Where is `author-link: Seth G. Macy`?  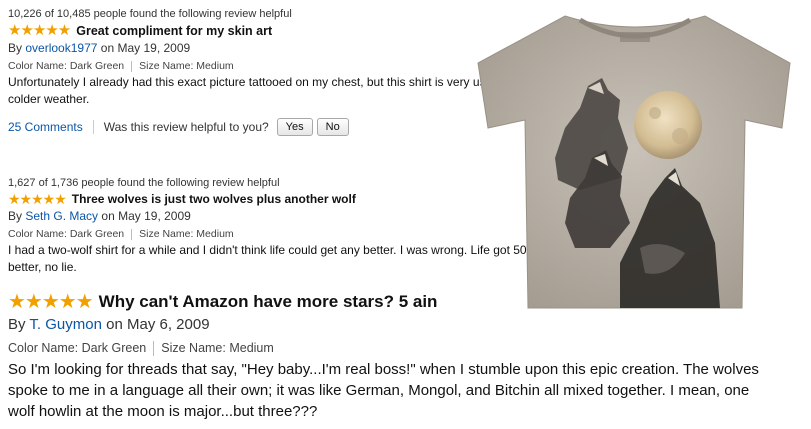
author-link: Seth G. Macy is located at coordinates (61, 216).